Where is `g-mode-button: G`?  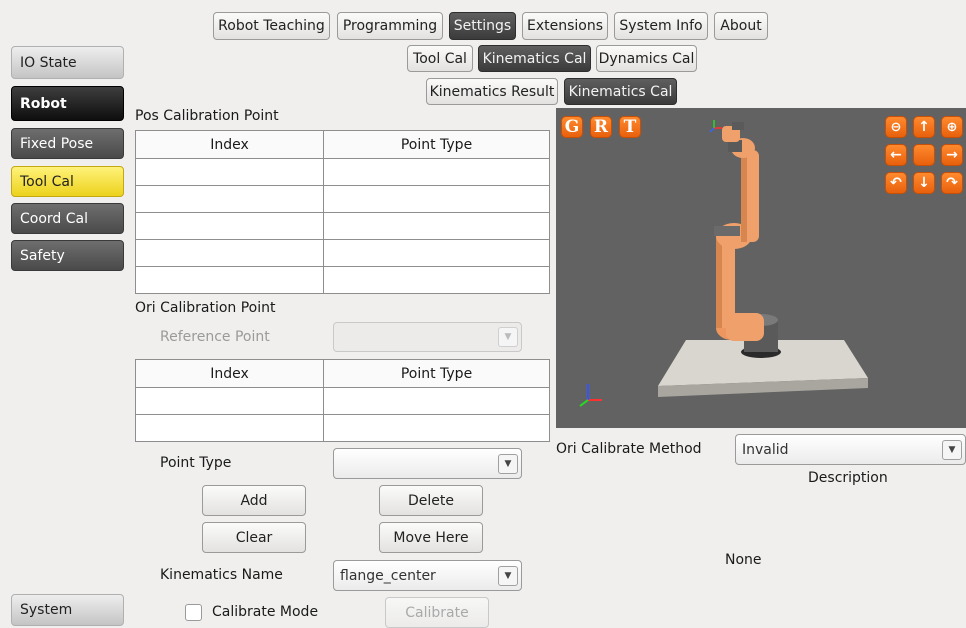
g-mode-button: G is located at coordinates (572, 127).